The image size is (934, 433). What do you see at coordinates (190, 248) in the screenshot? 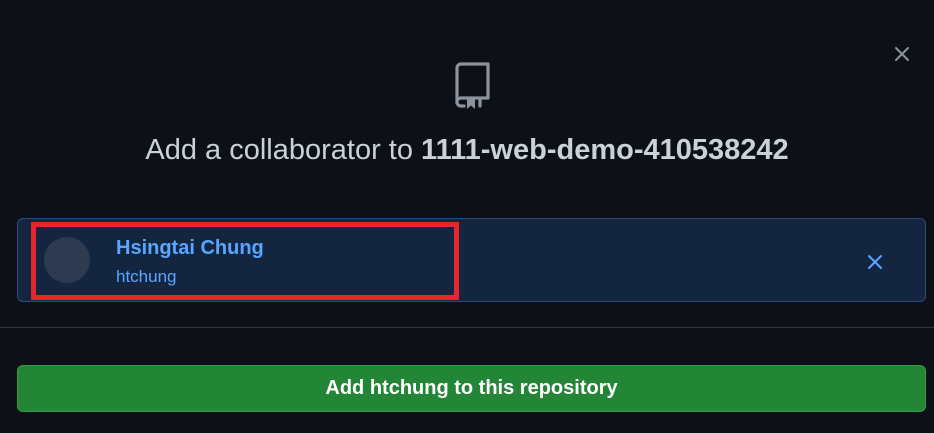
I see `collaborator-name: Hsingtai Chung` at bounding box center [190, 248].